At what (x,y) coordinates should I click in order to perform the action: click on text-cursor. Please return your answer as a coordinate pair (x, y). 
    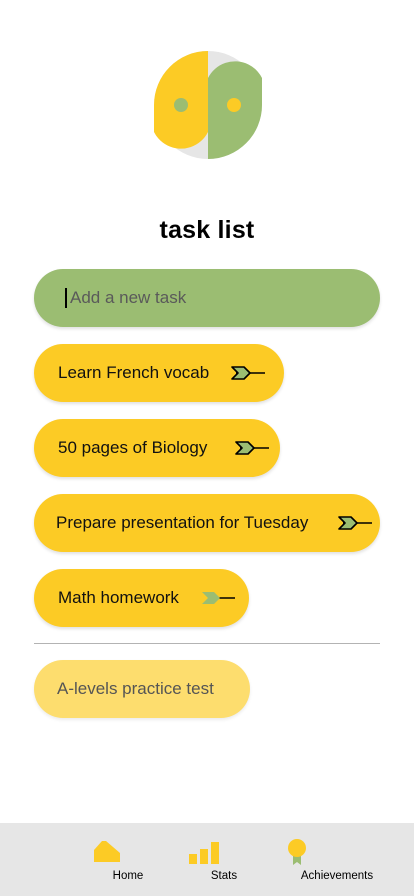
    Looking at the image, I should click on (66, 298).